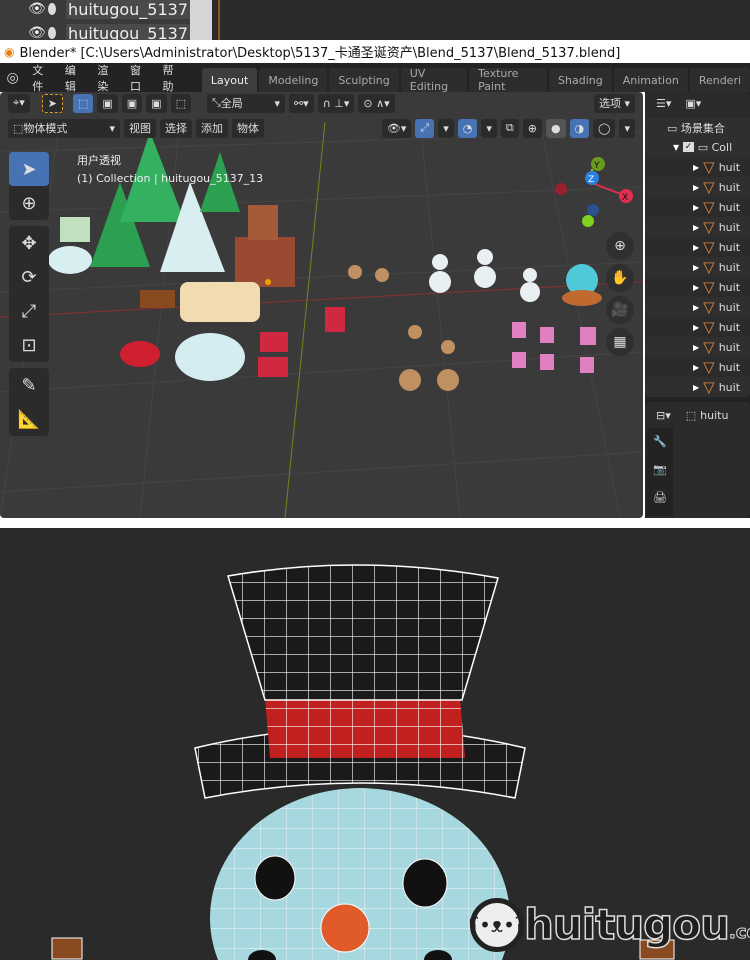 This screenshot has height=960, width=750. What do you see at coordinates (106, 78) in the screenshot?
I see `menu-render: 渲染` at bounding box center [106, 78].